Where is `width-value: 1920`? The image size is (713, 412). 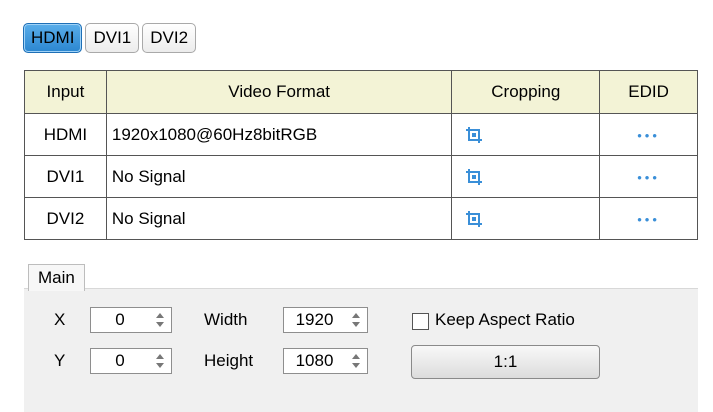
width-value: 1920 is located at coordinates (314, 319).